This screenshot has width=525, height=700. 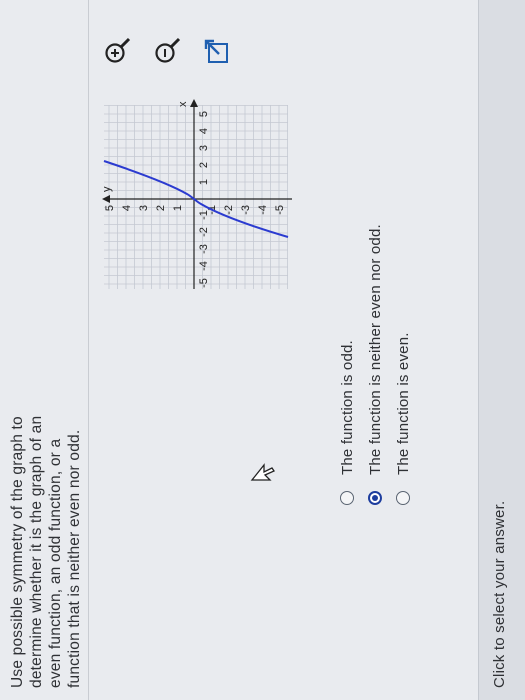 What do you see at coordinates (110, 208) in the screenshot?
I see `y-tick-label: 5` at bounding box center [110, 208].